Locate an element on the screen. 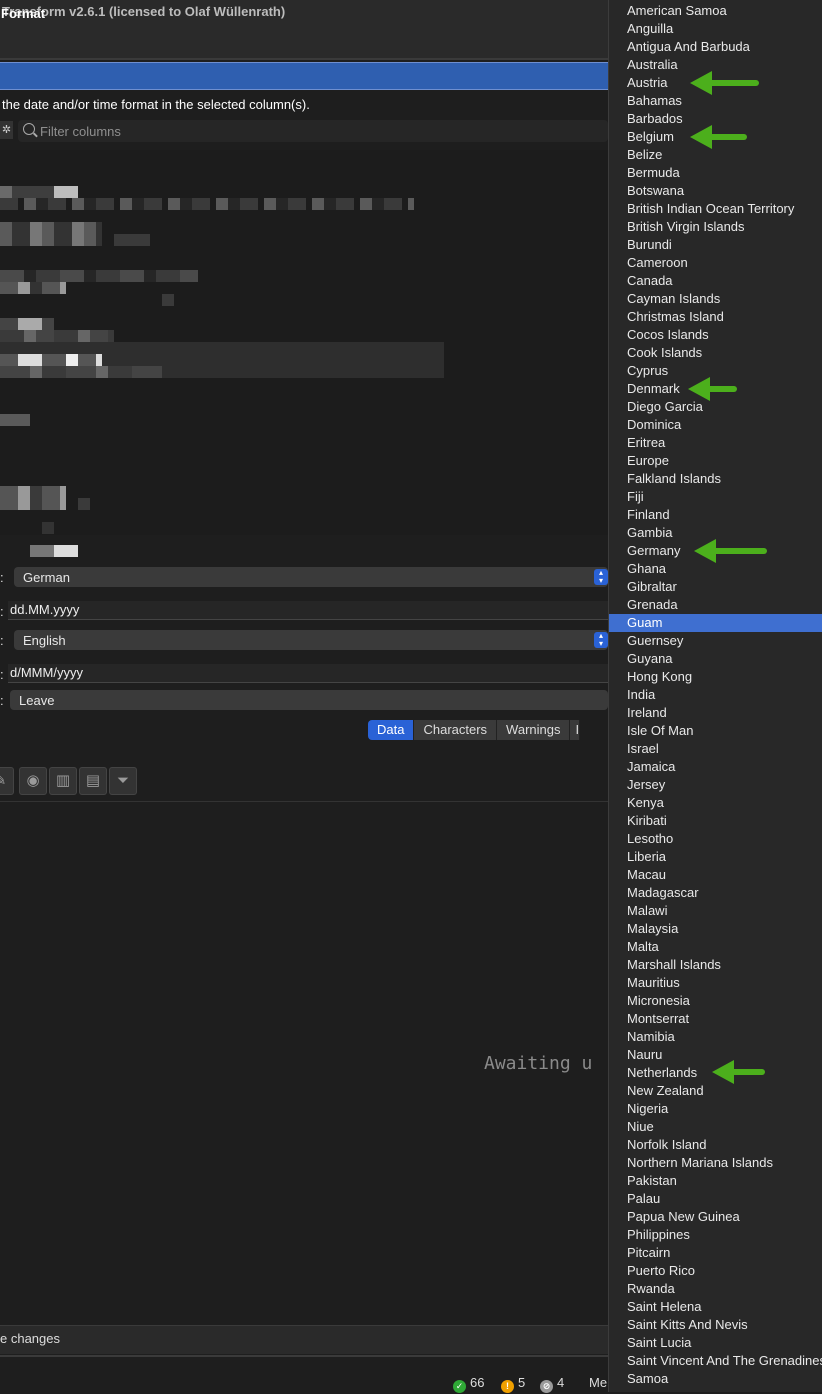  input-format-value: dd.MM.yyyy is located at coordinates (45, 609).